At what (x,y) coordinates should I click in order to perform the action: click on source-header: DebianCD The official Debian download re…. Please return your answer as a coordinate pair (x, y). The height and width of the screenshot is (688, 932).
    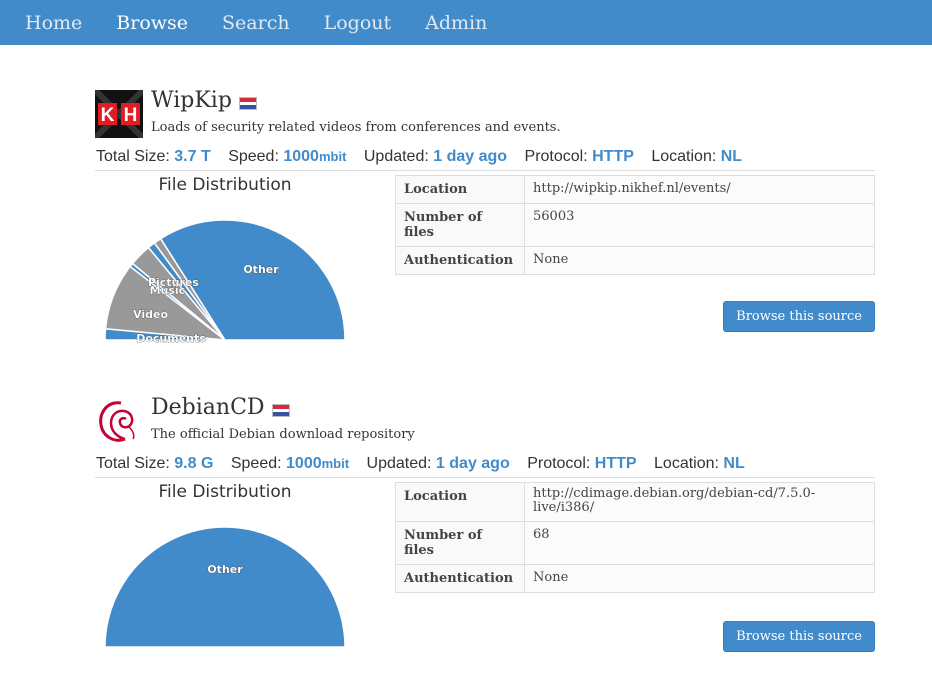
    Looking at the image, I should click on (485, 424).